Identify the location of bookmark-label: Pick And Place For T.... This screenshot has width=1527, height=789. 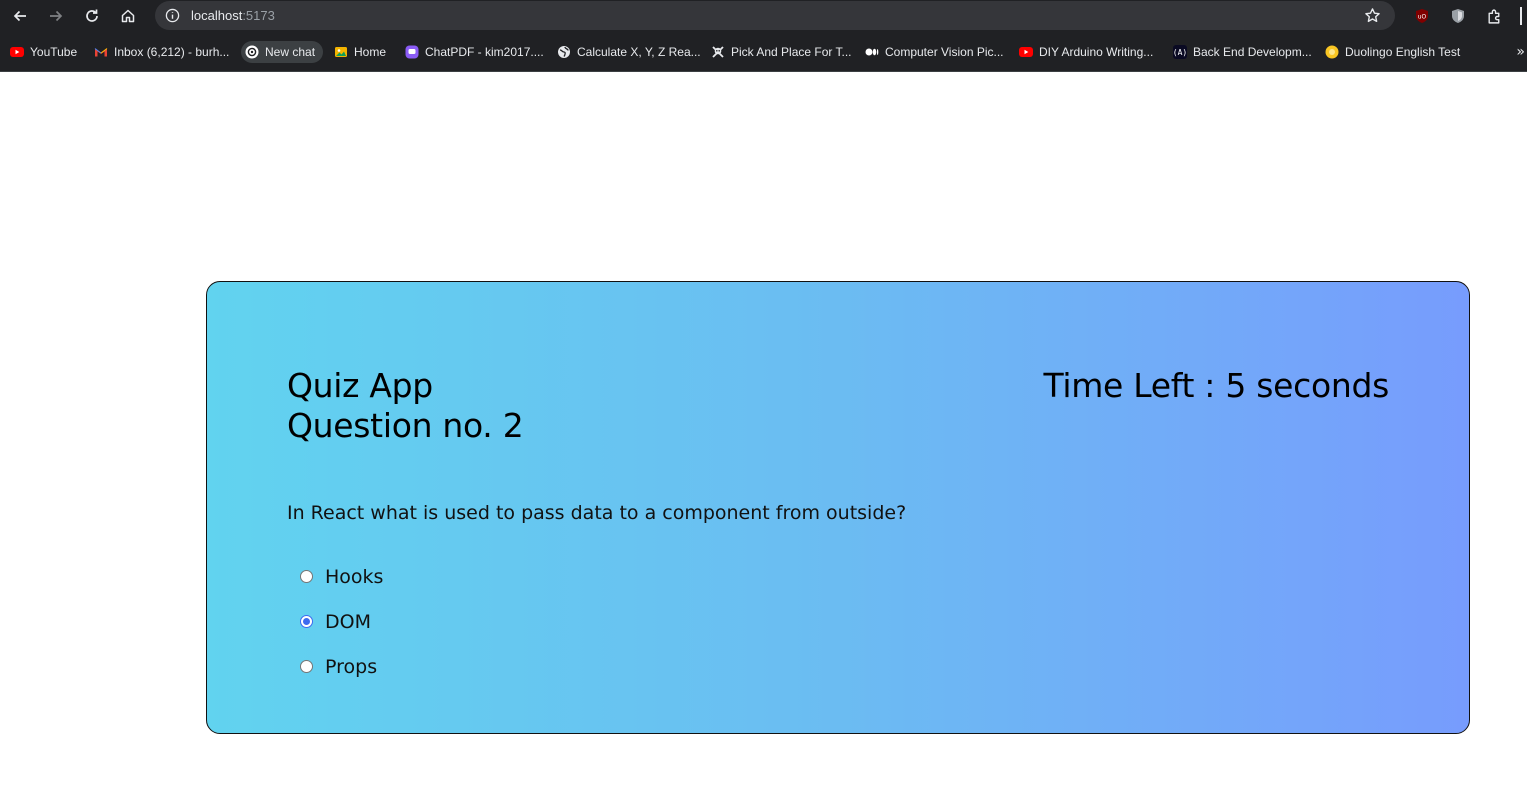
(791, 52).